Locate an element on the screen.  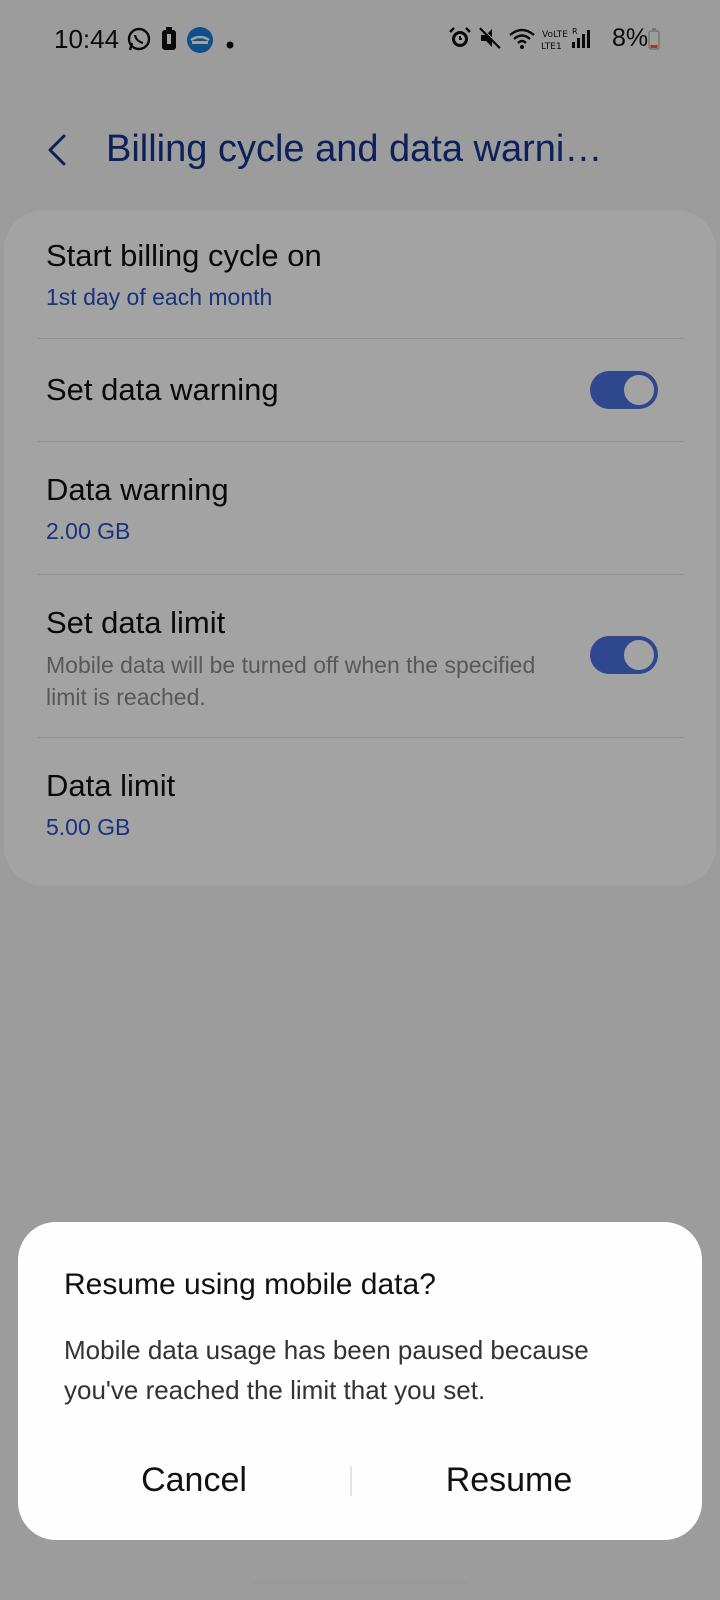
cancel-button: Cancel is located at coordinates (194, 1480).